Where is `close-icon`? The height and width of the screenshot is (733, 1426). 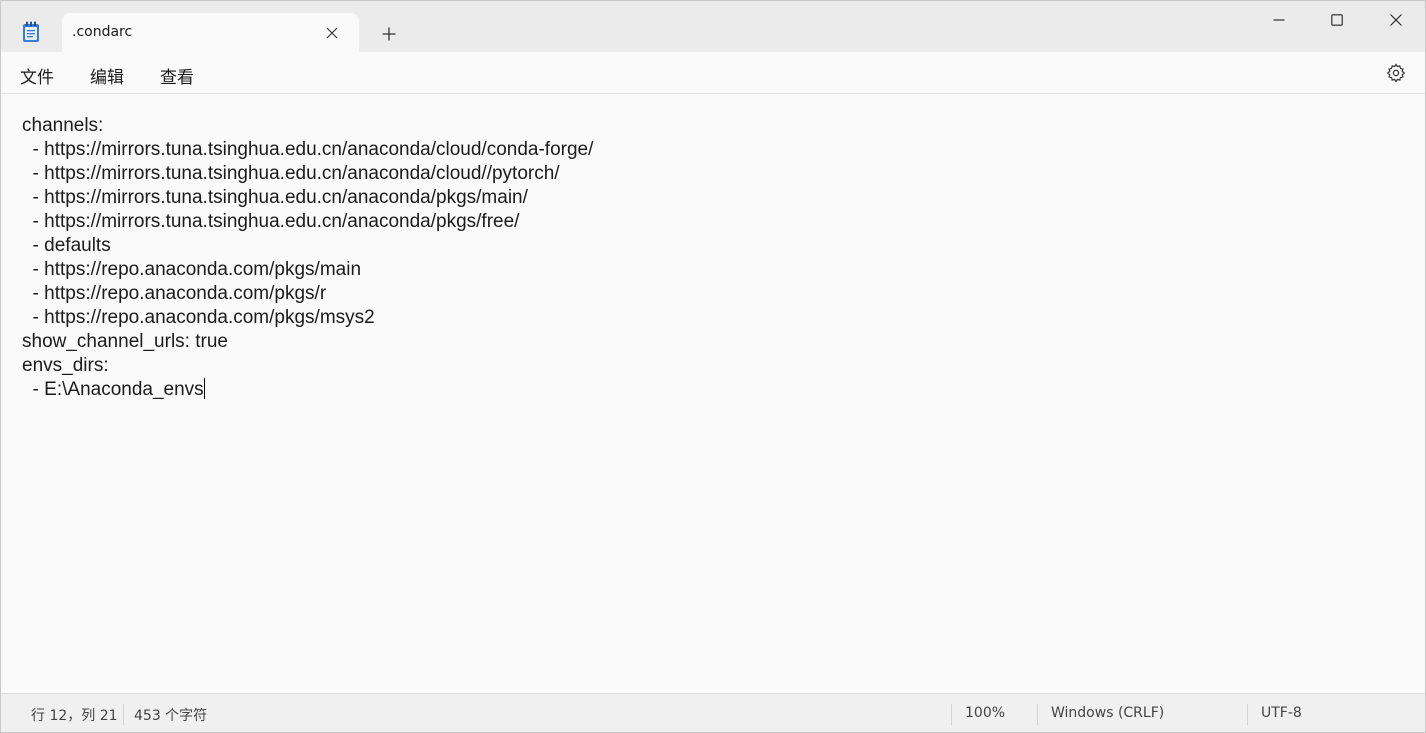
close-icon is located at coordinates (1396, 20).